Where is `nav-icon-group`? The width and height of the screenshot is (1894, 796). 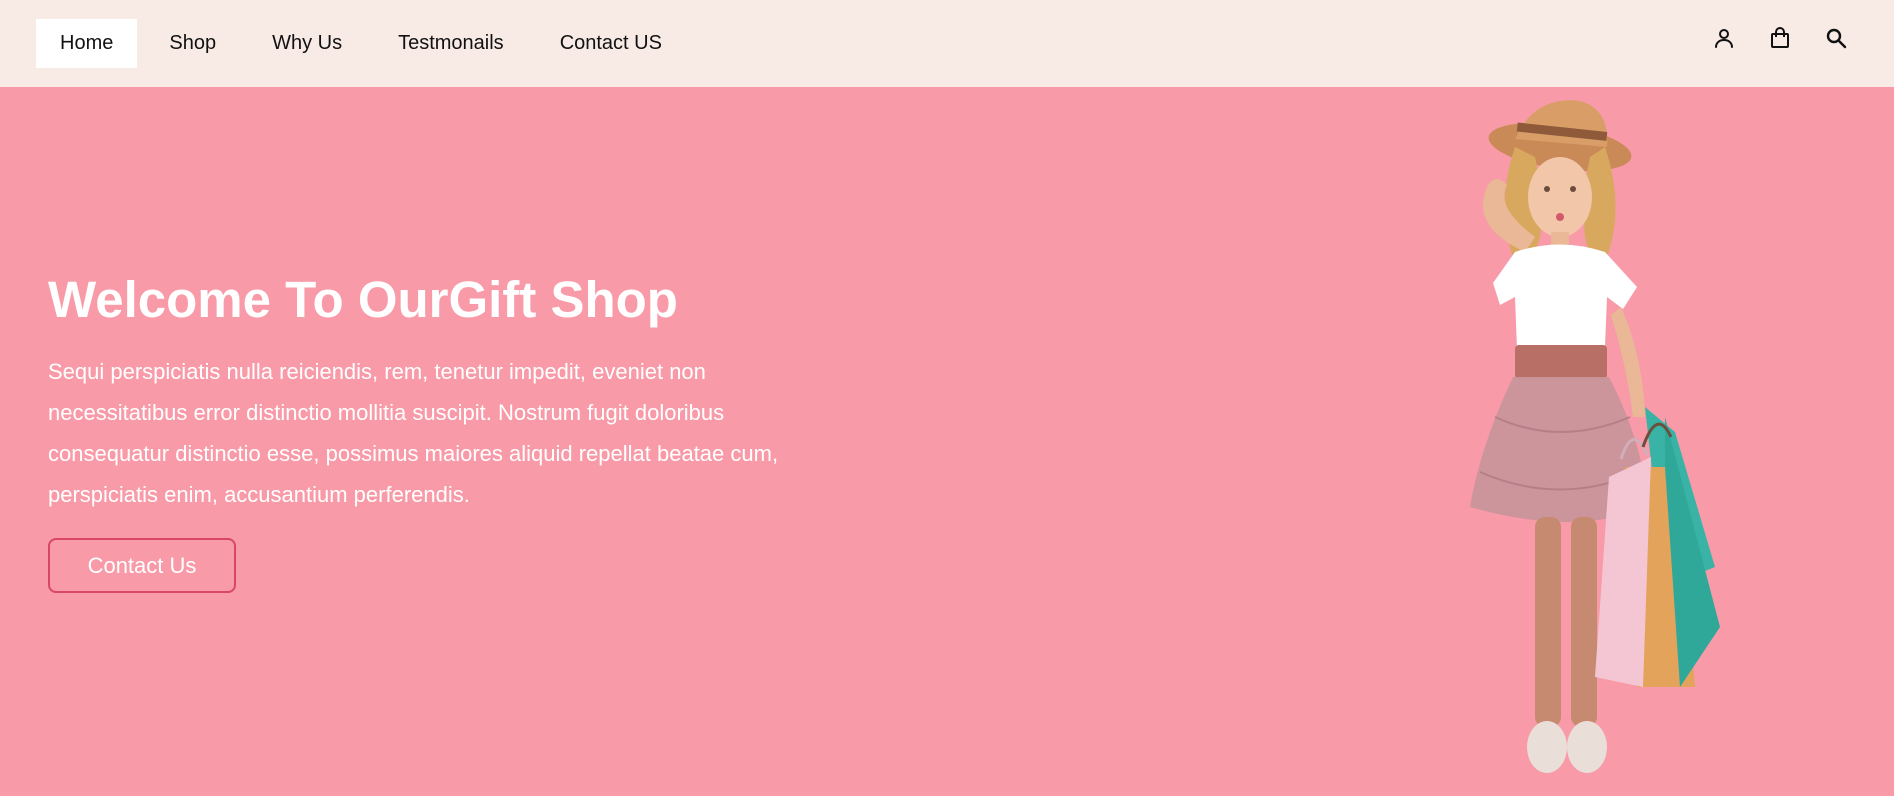 nav-icon-group is located at coordinates (1780, 38).